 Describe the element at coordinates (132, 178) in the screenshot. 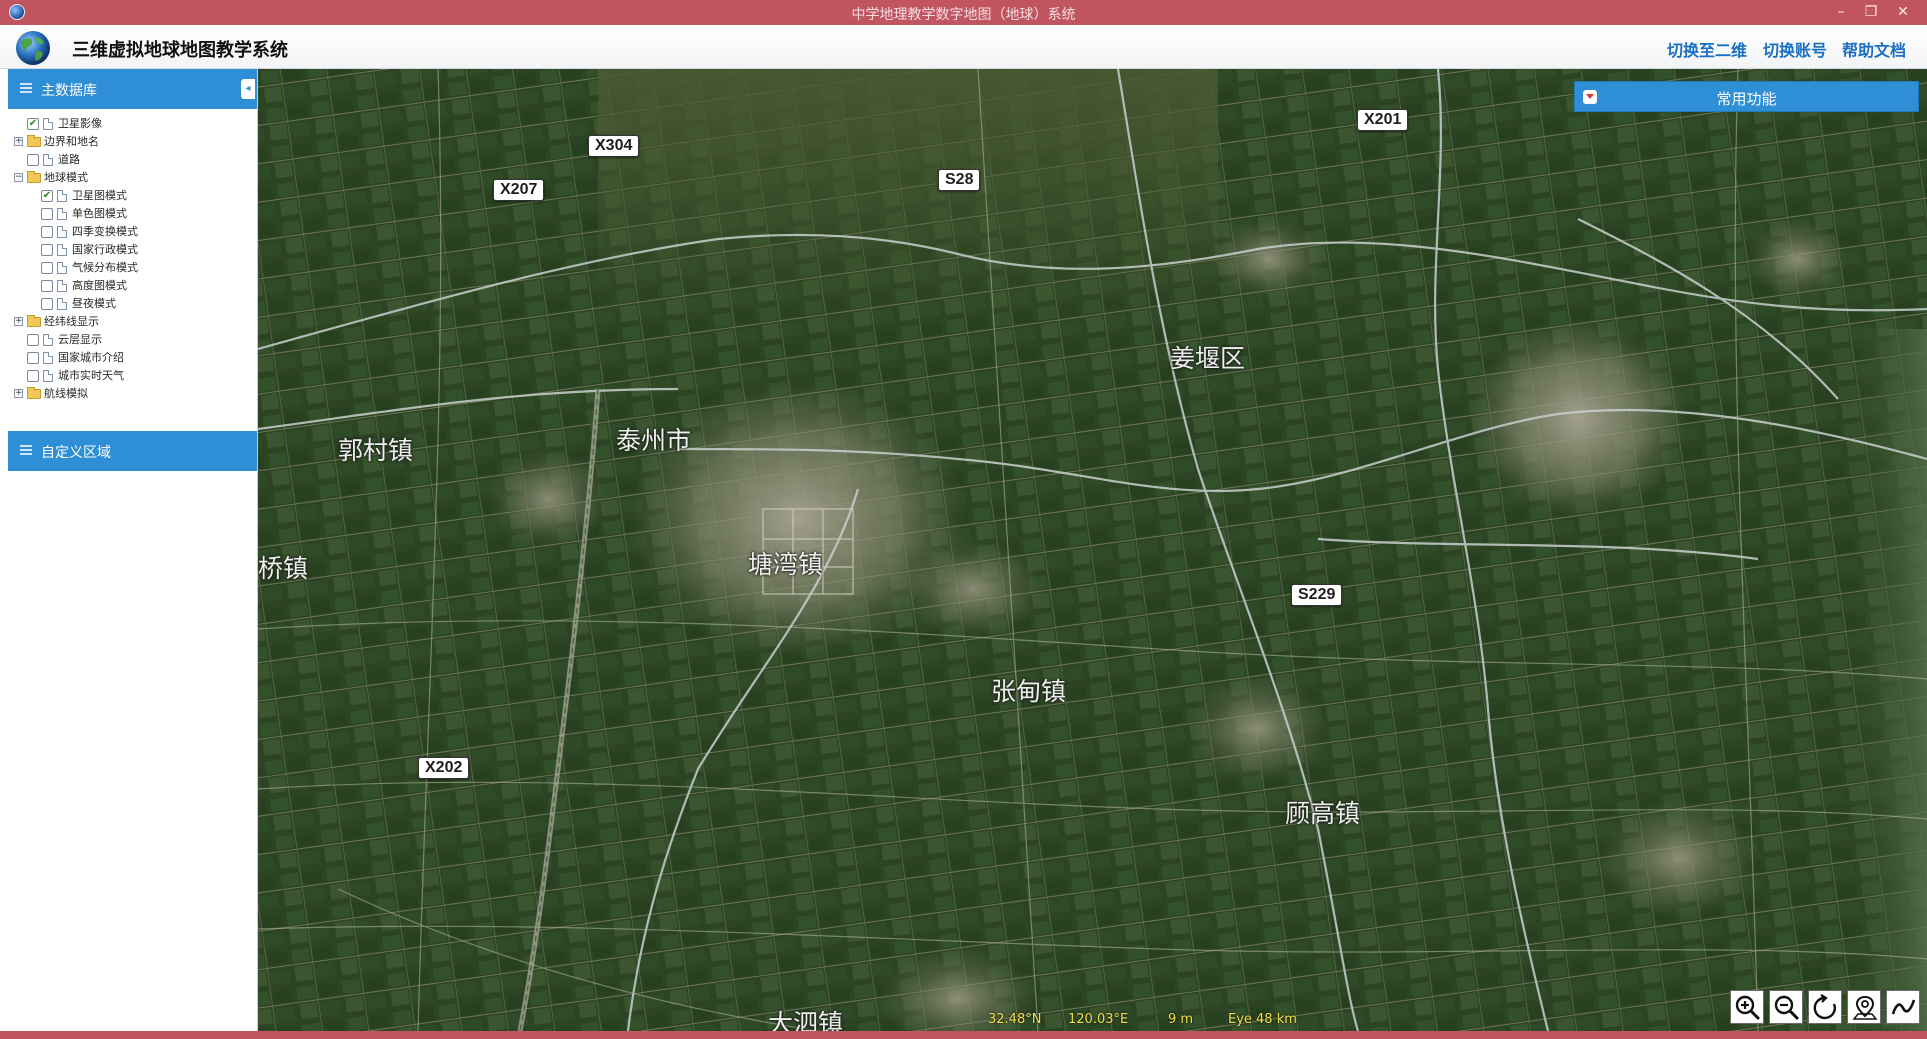

I see `layer-tree-item: − 地球模式` at that location.